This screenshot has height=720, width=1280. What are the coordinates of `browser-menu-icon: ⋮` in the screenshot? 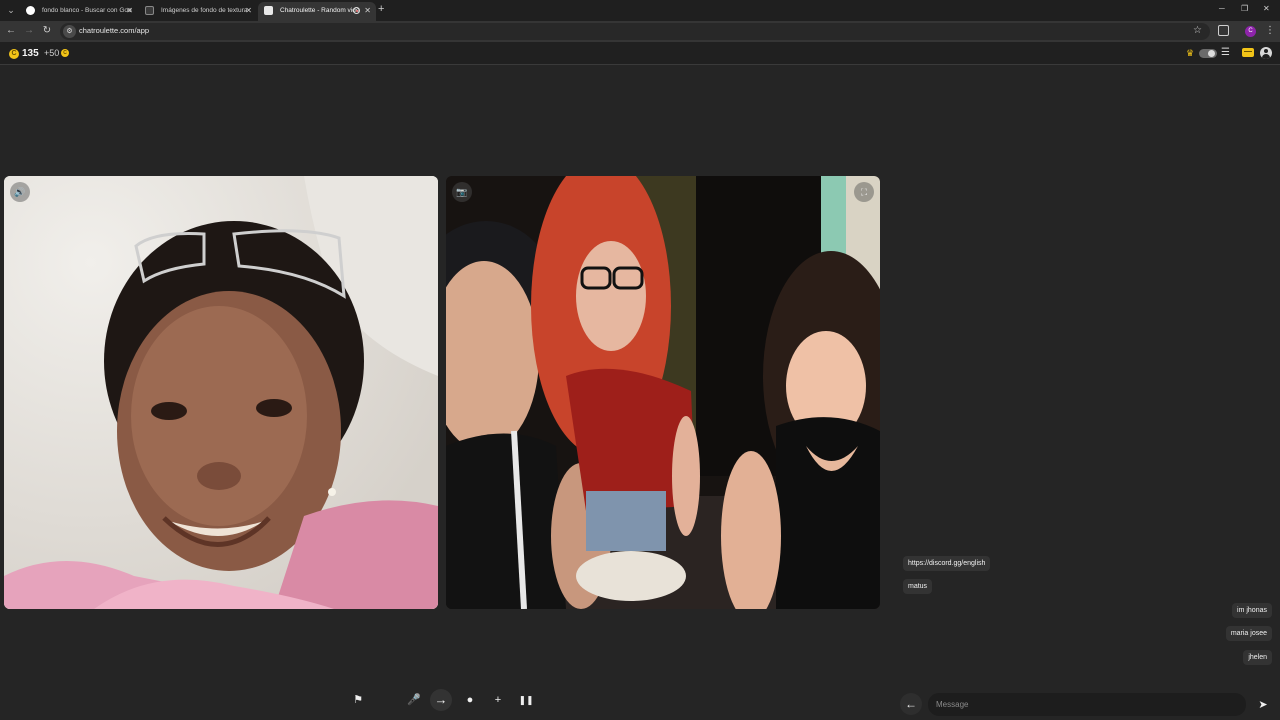 It's located at (1270, 30).